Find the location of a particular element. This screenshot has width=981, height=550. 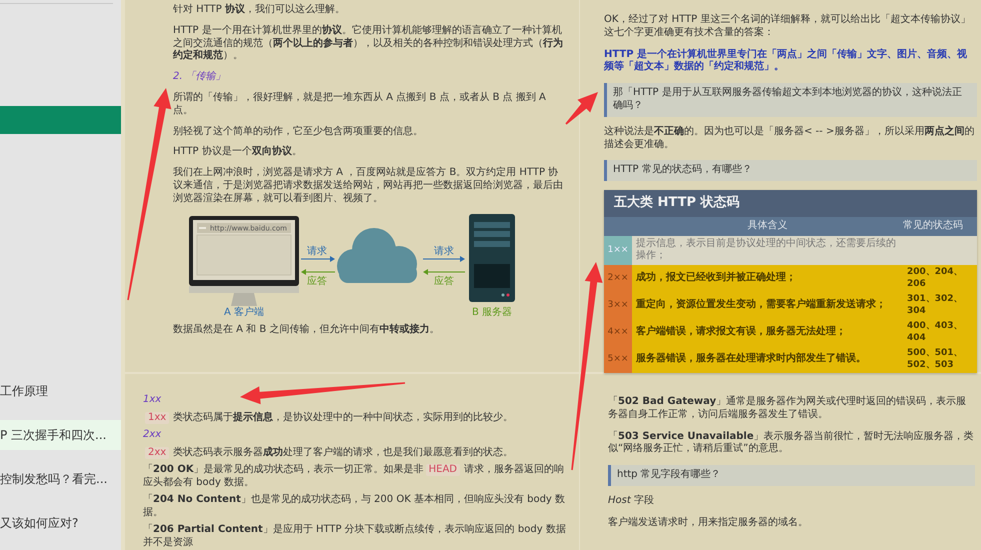

table-cell-text: 400、403、404 is located at coordinates (935, 332).